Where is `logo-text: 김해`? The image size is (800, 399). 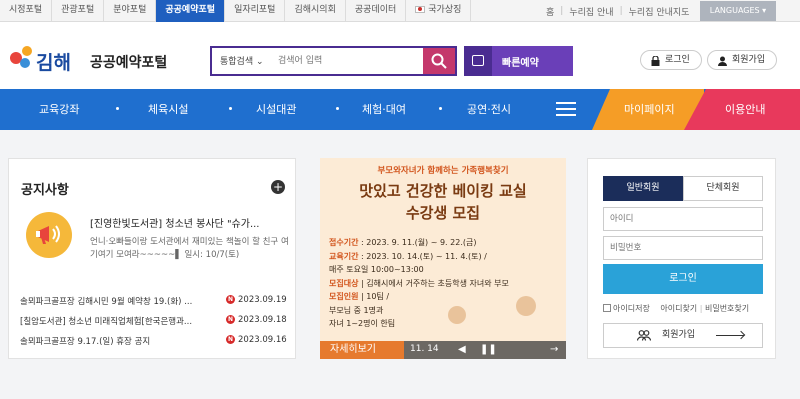 logo-text: 김해 is located at coordinates (53, 61).